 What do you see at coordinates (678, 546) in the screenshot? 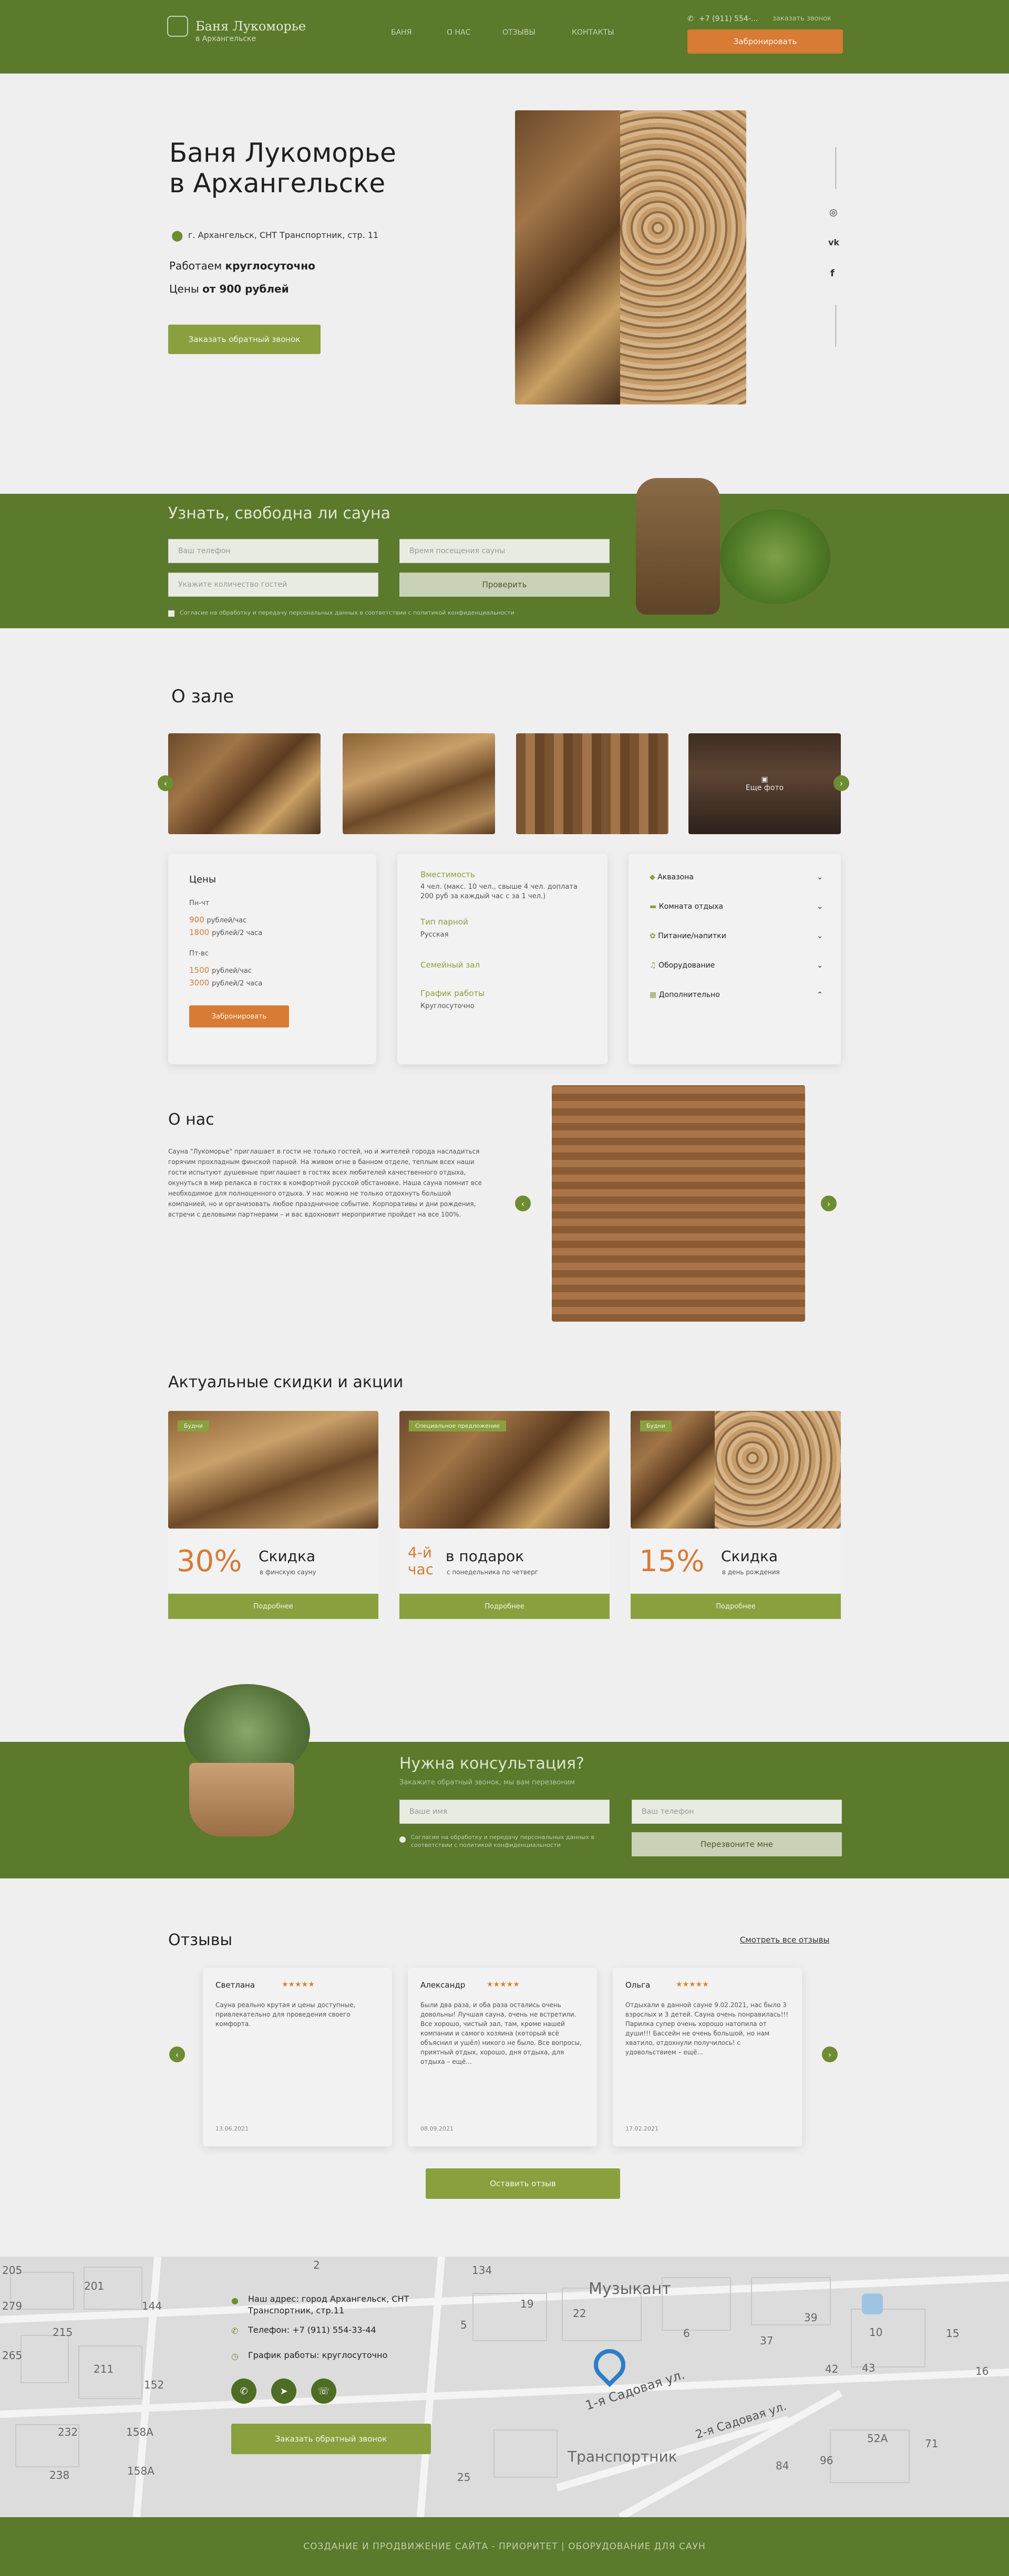
I see `bucket-image` at bounding box center [678, 546].